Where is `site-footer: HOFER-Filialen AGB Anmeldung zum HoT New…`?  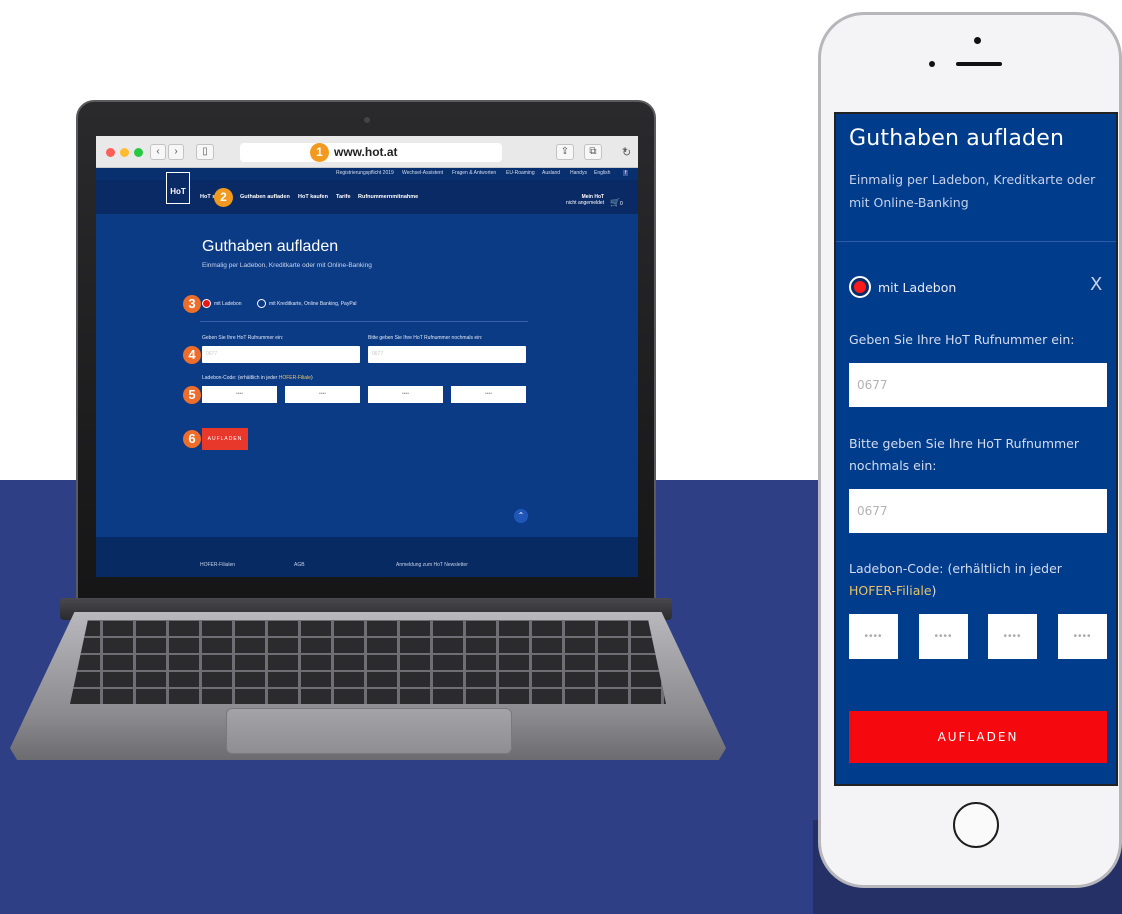
site-footer: HOFER-Filialen AGB Anmeldung zum HoT New… is located at coordinates (367, 557).